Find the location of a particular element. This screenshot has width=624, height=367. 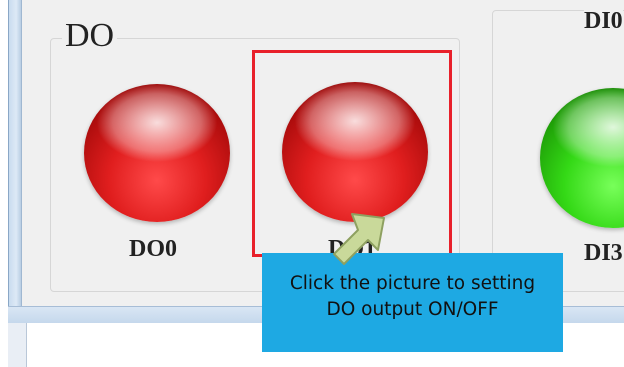

arrow-up-right-icon is located at coordinates (359, 239).